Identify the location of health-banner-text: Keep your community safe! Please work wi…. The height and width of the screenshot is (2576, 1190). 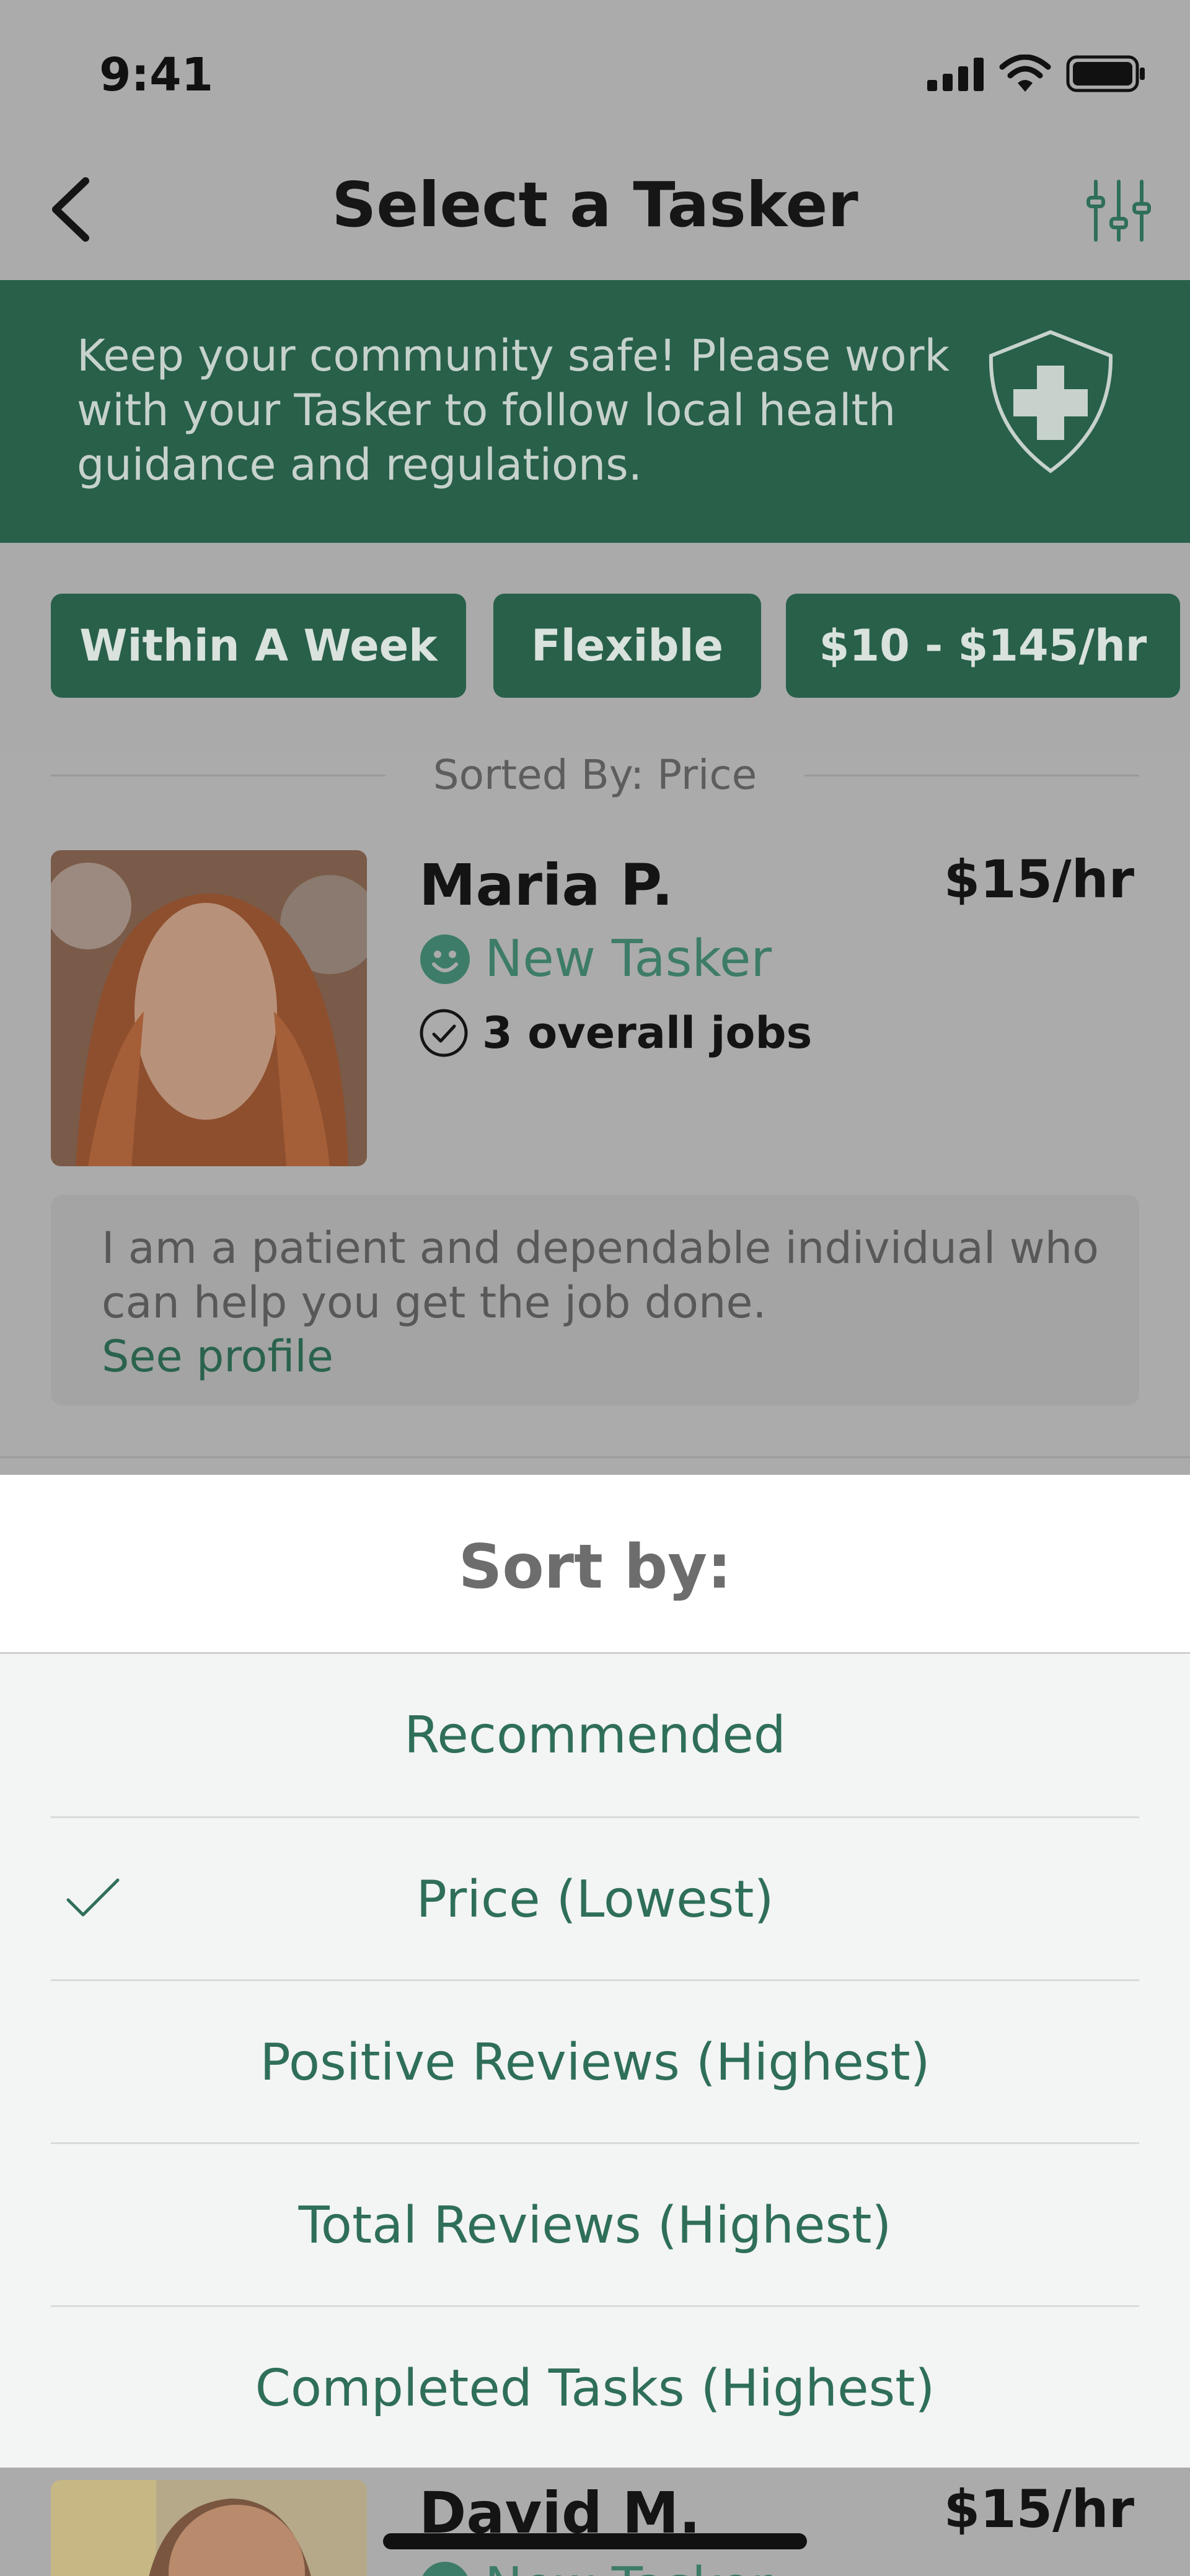
(513, 410).